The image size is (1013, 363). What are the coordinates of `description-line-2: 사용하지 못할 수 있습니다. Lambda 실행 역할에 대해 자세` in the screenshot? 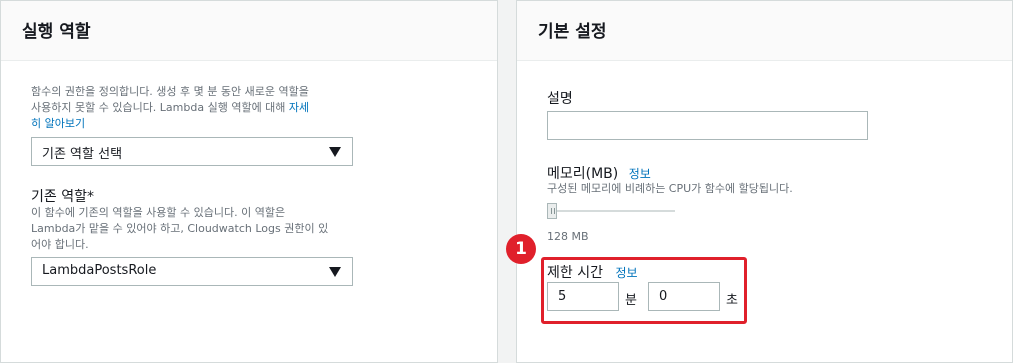 It's located at (196, 108).